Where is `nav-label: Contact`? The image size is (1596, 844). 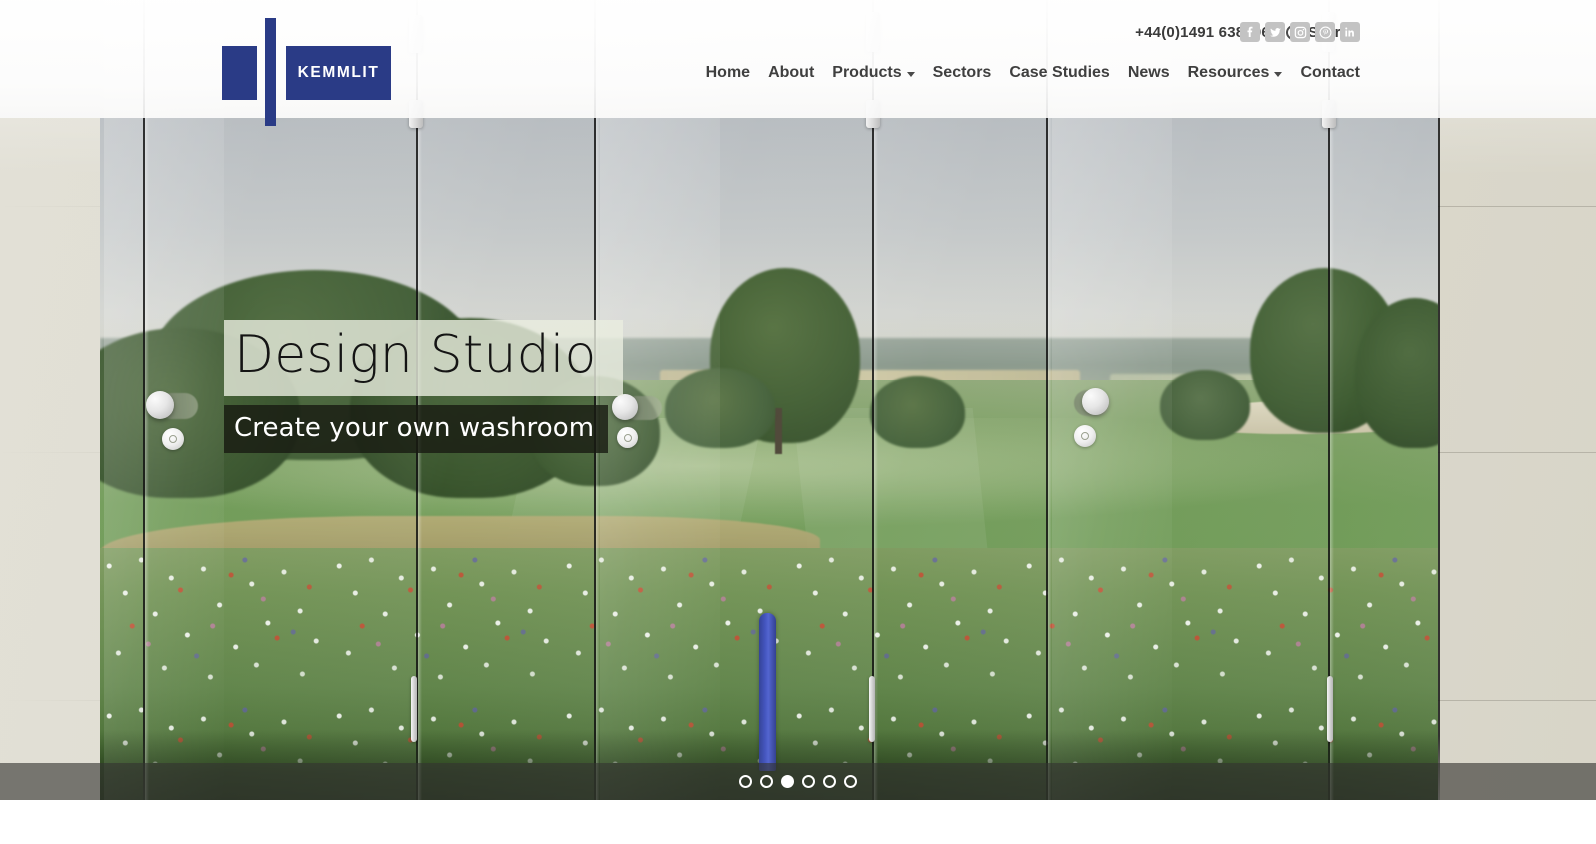 nav-label: Contact is located at coordinates (1330, 72).